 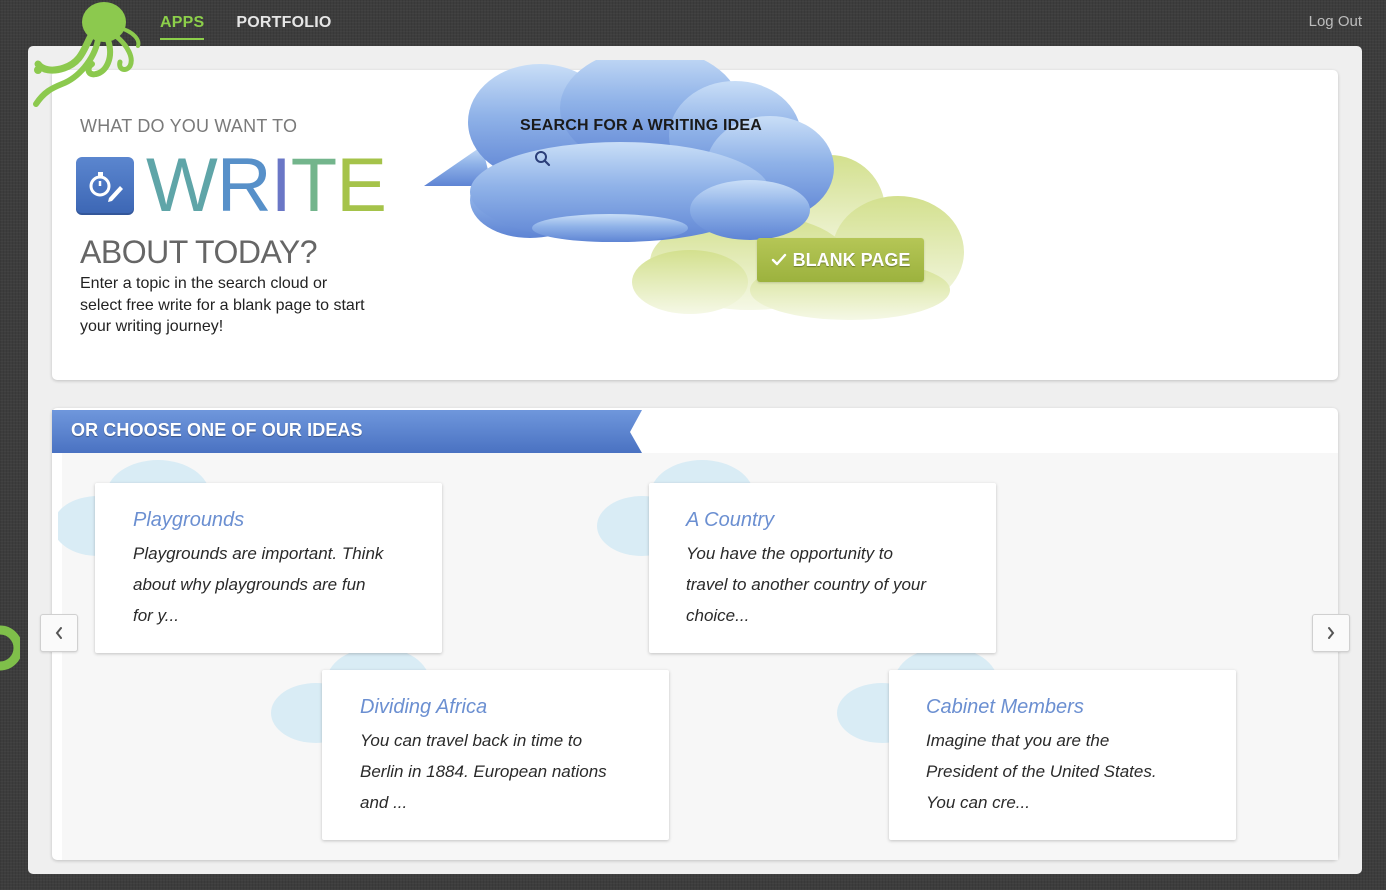 I want to click on write-word: WRITE, so click(x=266, y=186).